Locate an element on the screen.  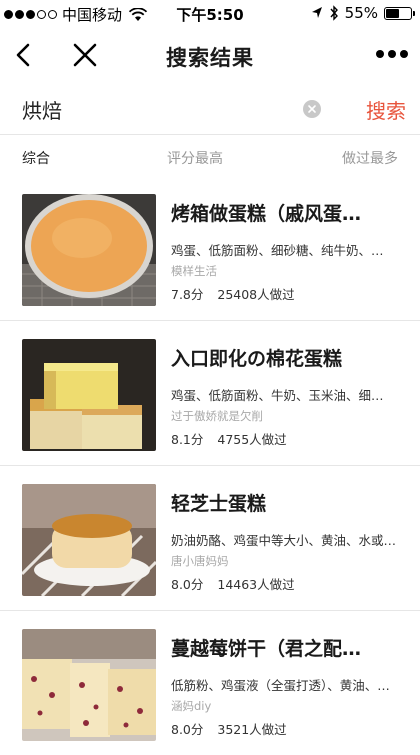
recipe-title: 入口即化の棉花蛋糕 is located at coordinates (257, 359).